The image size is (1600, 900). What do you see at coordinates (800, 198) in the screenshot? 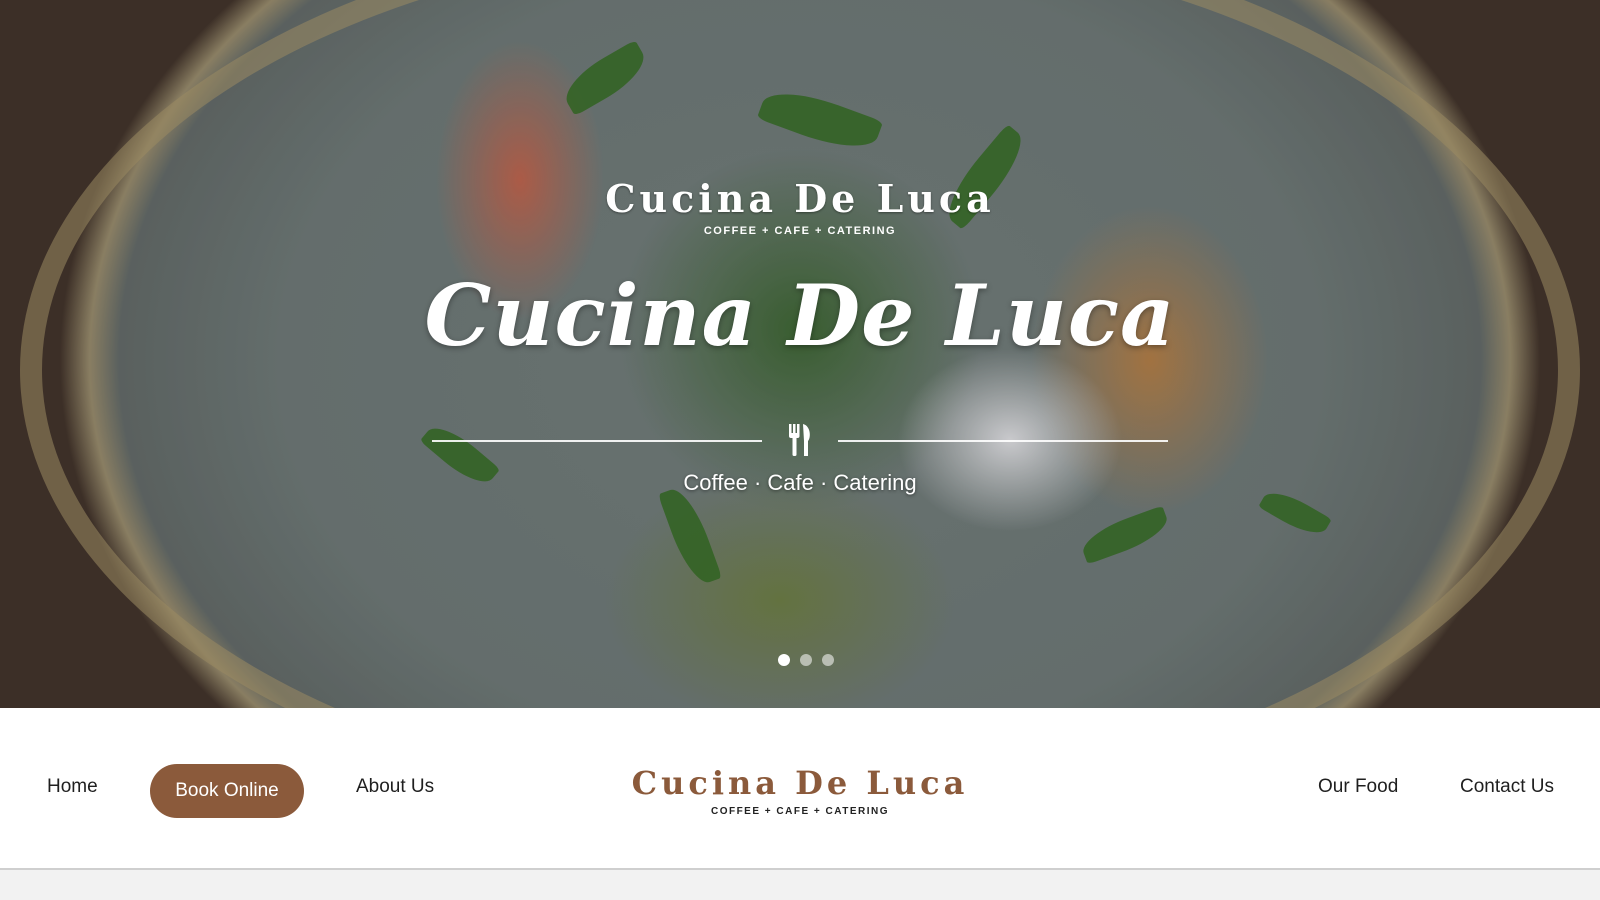
I see `hero-logo-brand: Cucina De Luca` at bounding box center [800, 198].